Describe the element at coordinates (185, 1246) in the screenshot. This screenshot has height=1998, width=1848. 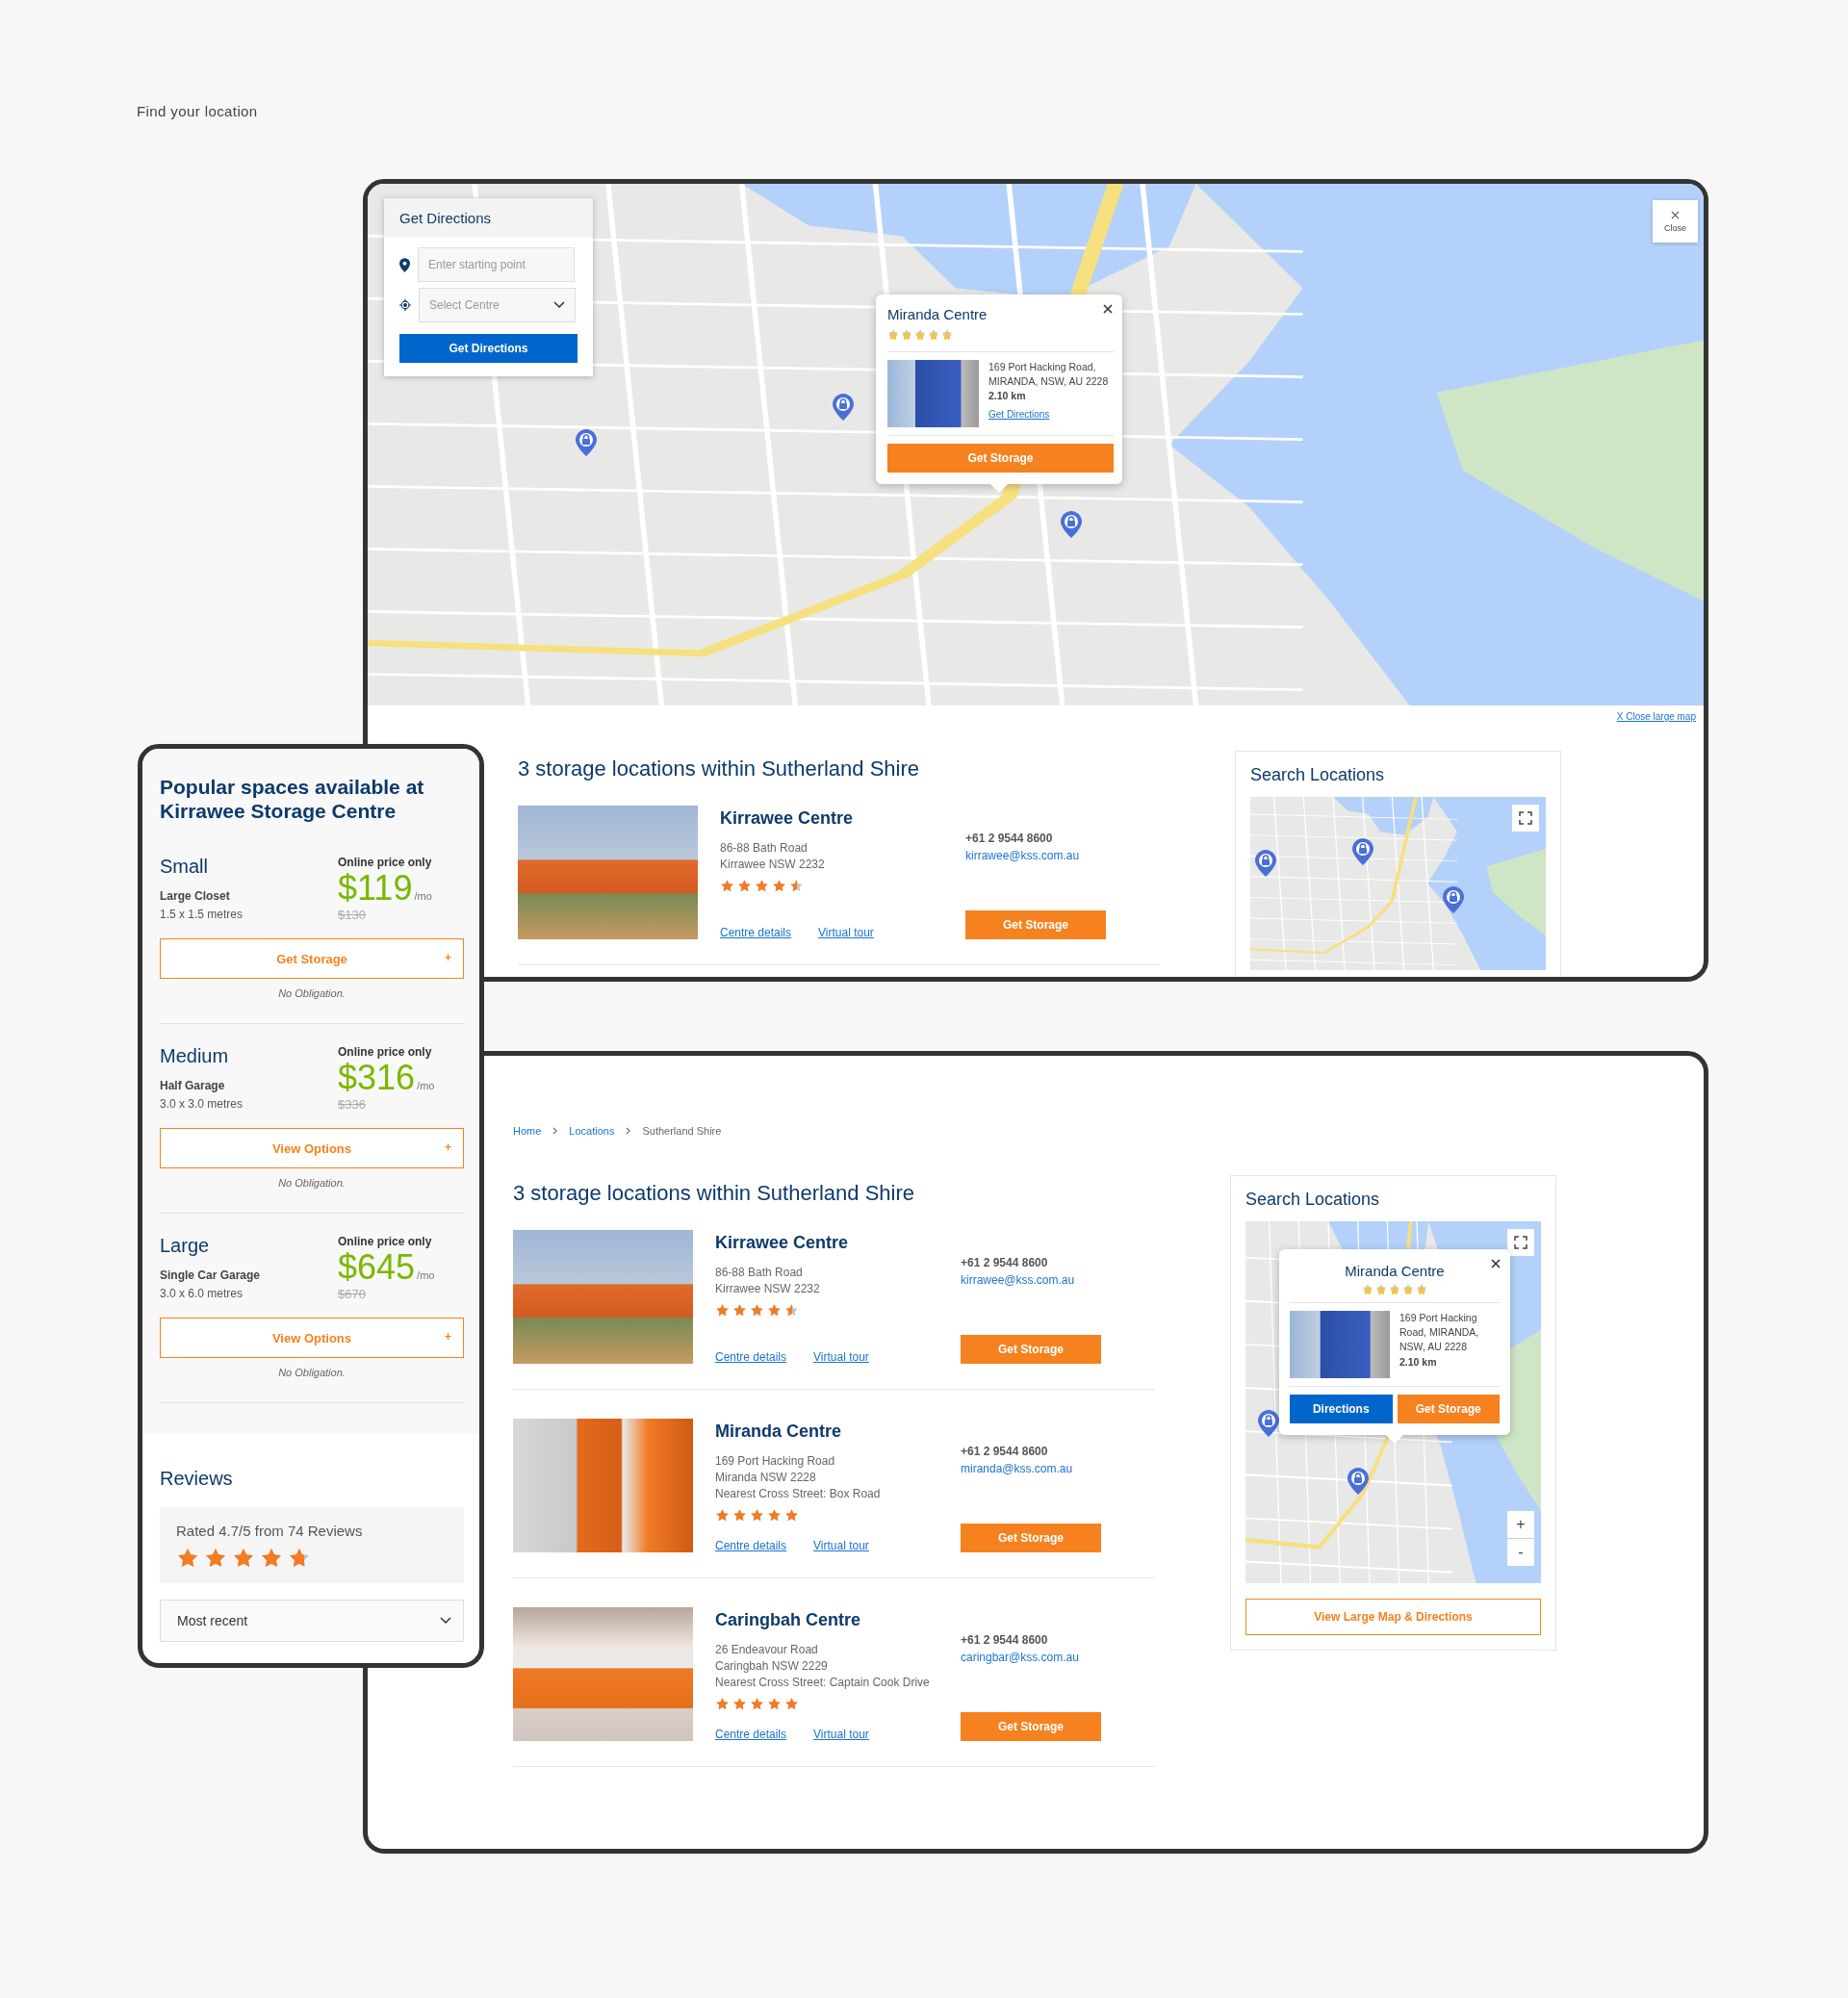
I see `space-size: Large` at that location.